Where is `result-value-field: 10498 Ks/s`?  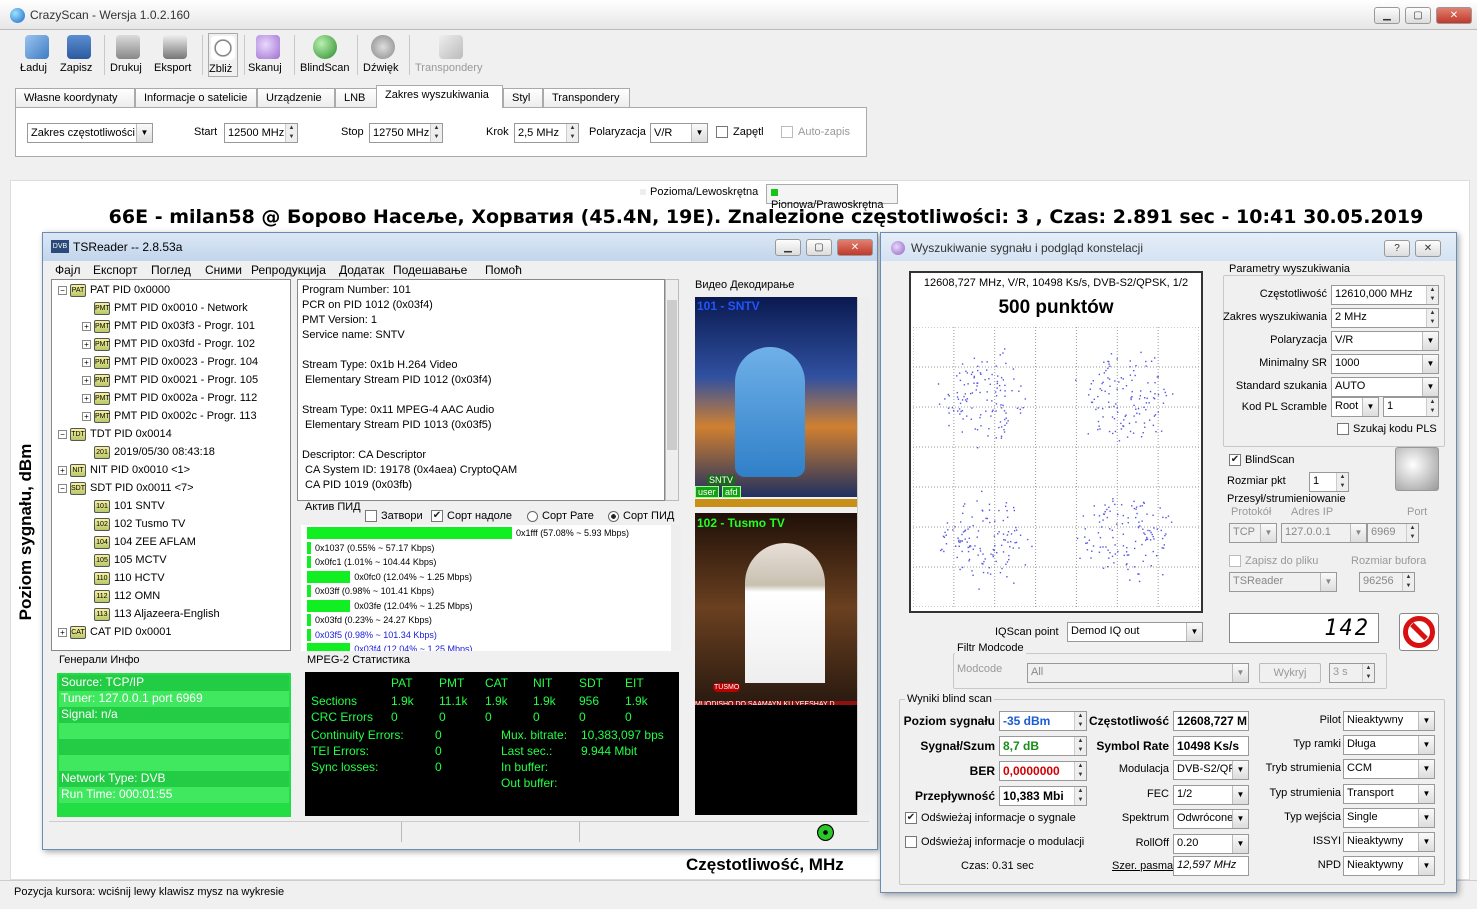 result-value-field: 10498 Ks/s is located at coordinates (1211, 745).